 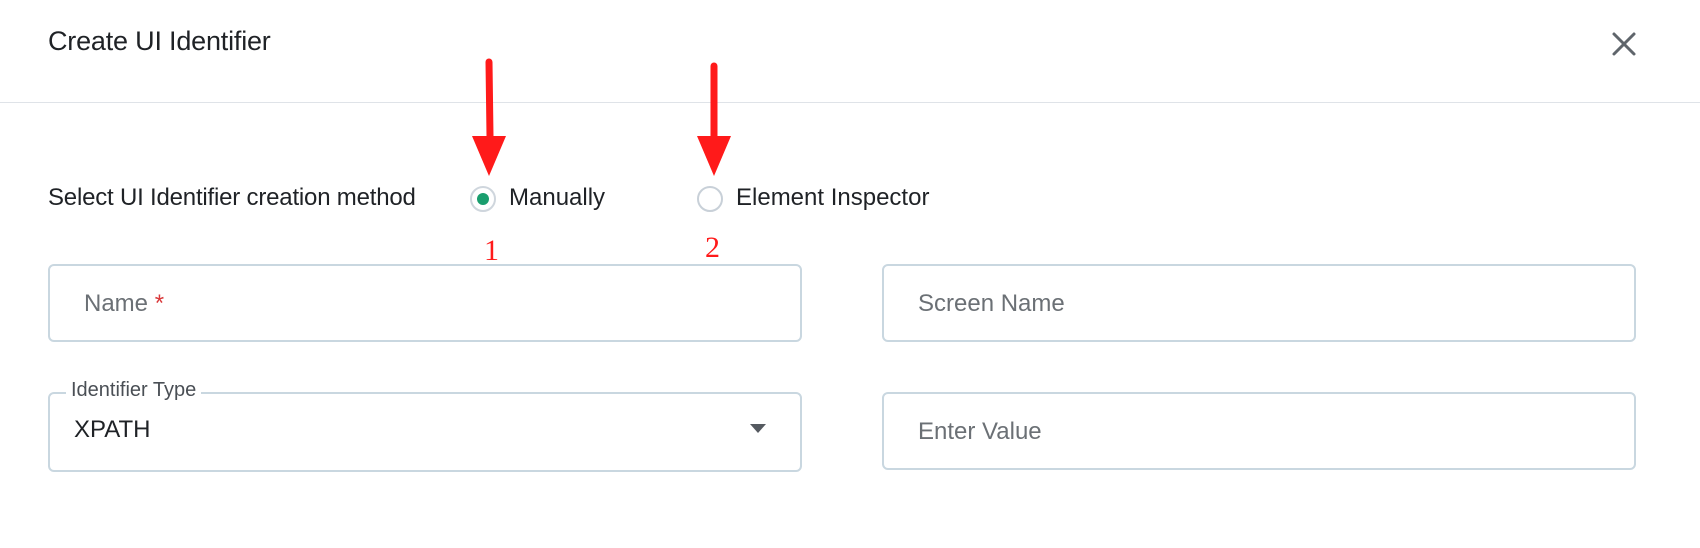 What do you see at coordinates (116, 303) in the screenshot?
I see `name-placeholder-text: Name` at bounding box center [116, 303].